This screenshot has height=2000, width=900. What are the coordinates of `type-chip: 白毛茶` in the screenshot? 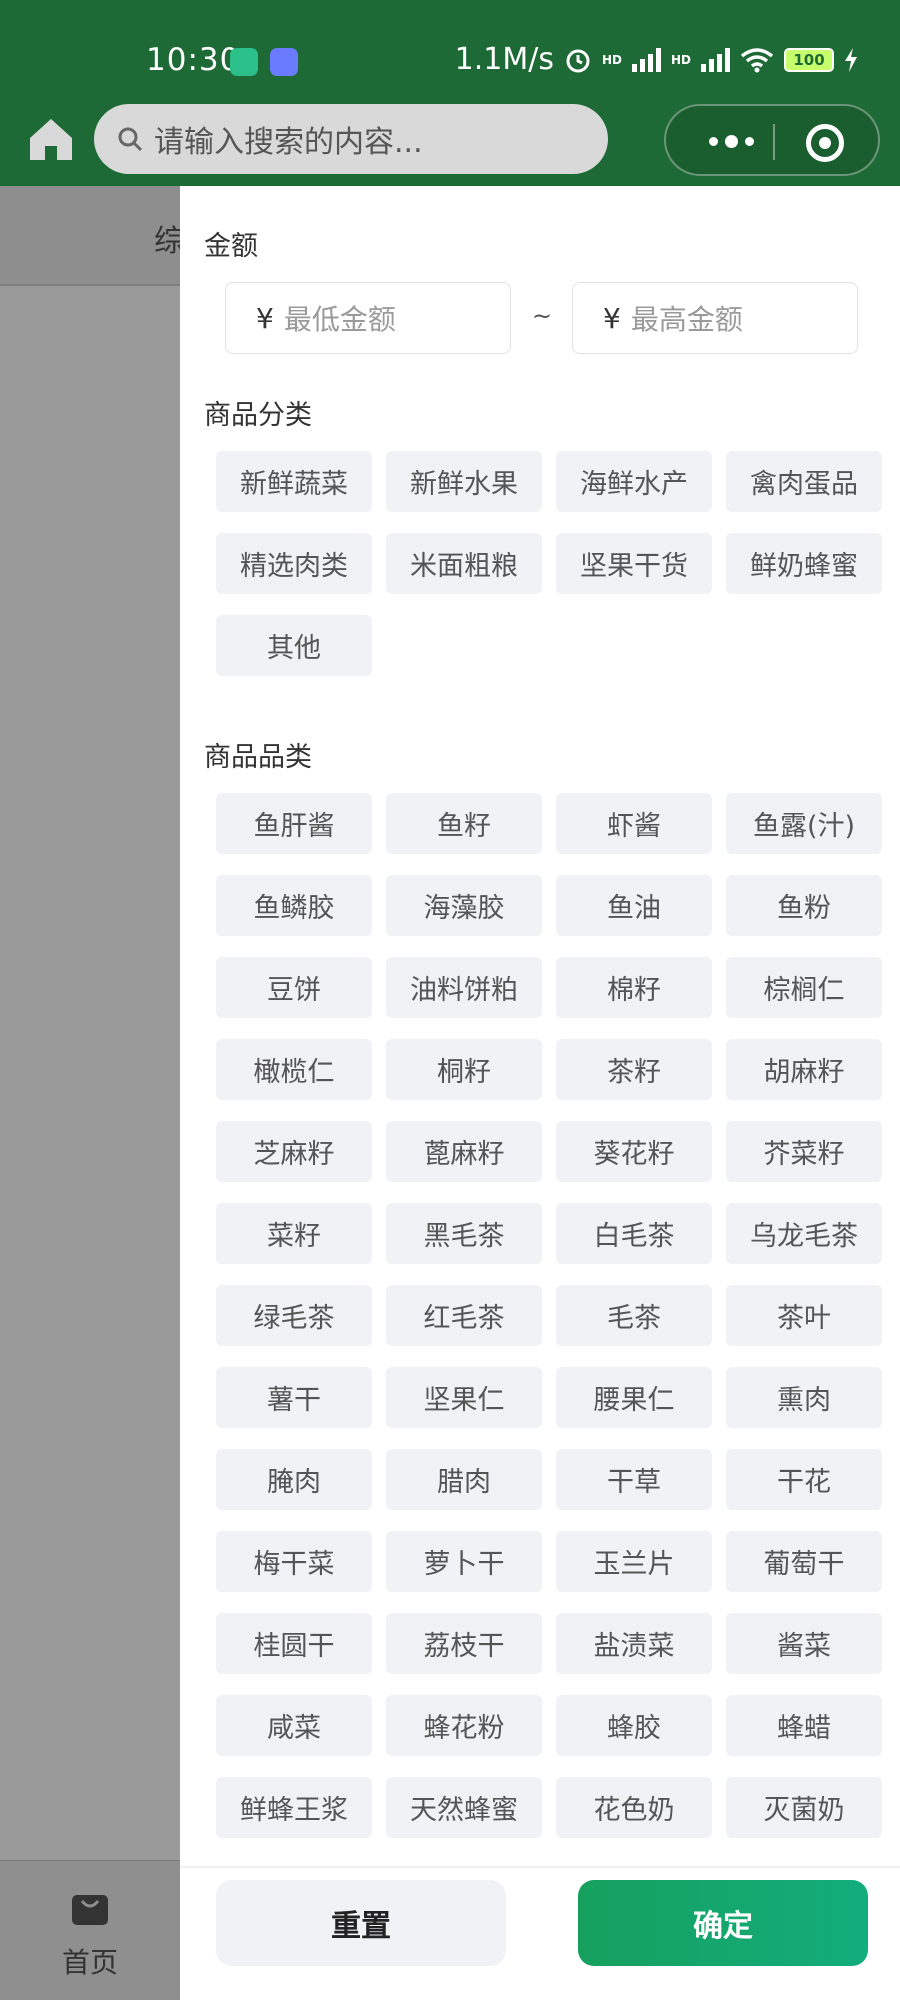 It's located at (634, 1233).